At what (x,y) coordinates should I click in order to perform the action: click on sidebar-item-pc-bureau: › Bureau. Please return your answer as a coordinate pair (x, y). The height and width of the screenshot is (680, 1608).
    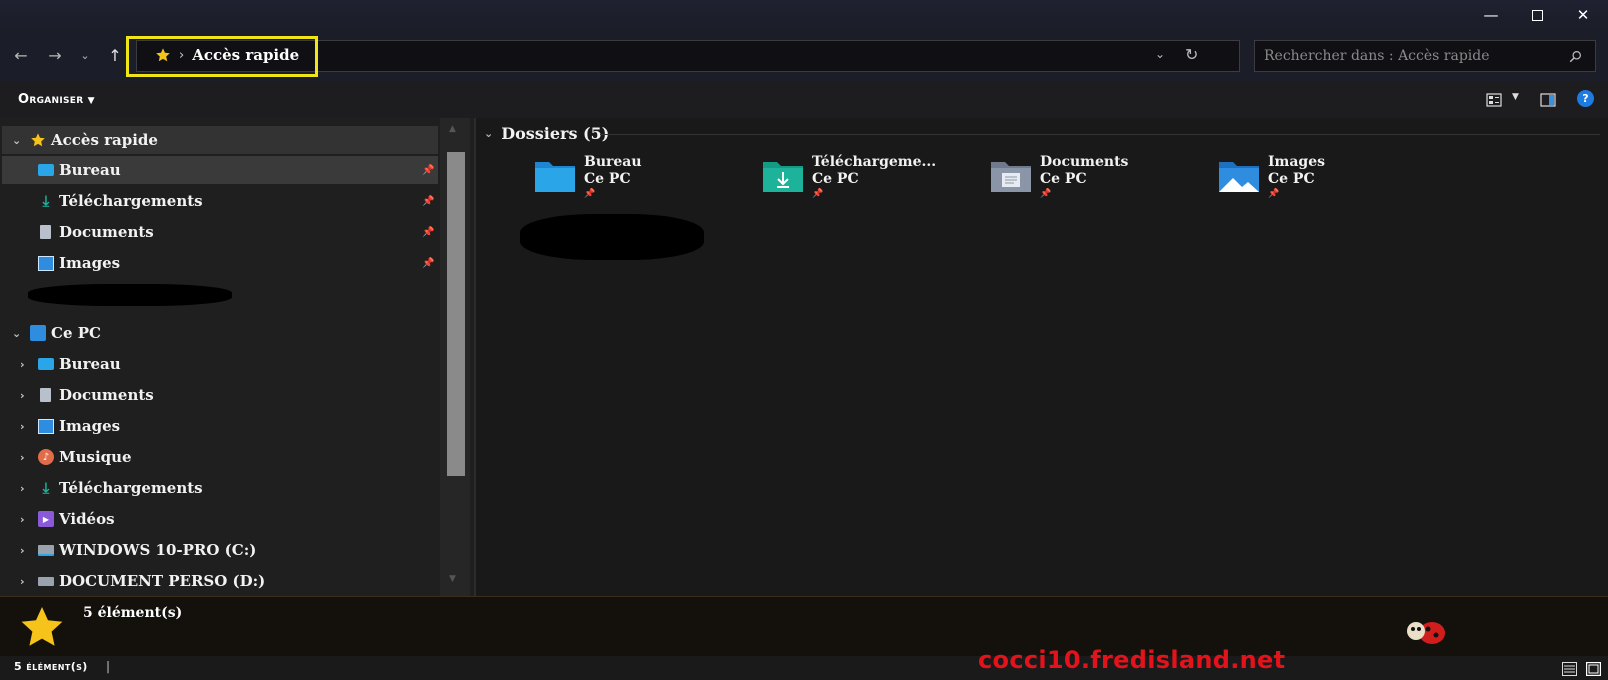
    Looking at the image, I should click on (220, 364).